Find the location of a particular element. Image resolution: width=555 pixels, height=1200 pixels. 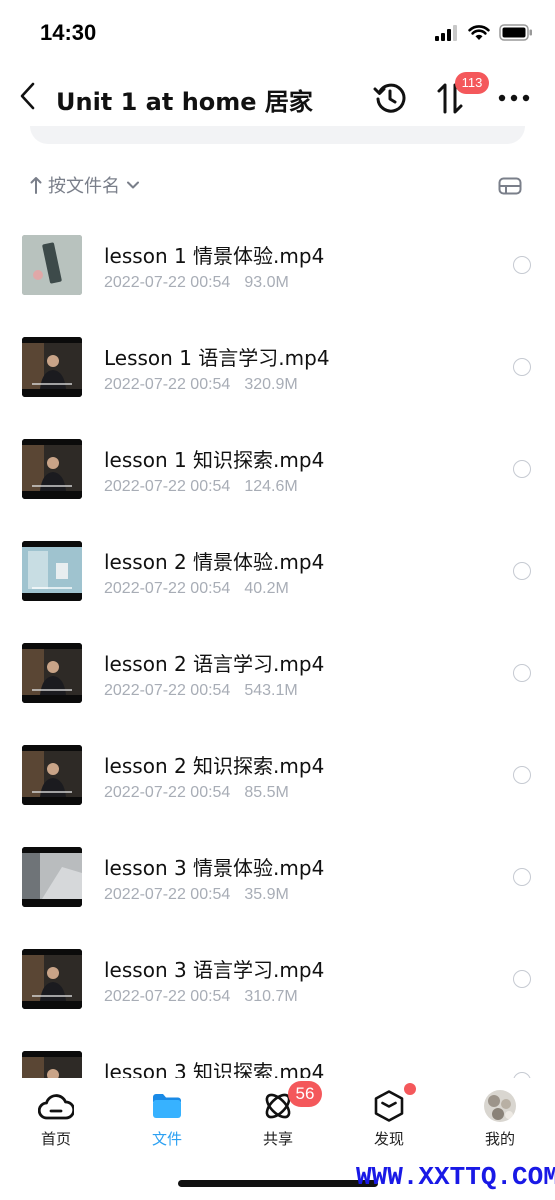

sort-button: 按文件名 is located at coordinates (85, 185).